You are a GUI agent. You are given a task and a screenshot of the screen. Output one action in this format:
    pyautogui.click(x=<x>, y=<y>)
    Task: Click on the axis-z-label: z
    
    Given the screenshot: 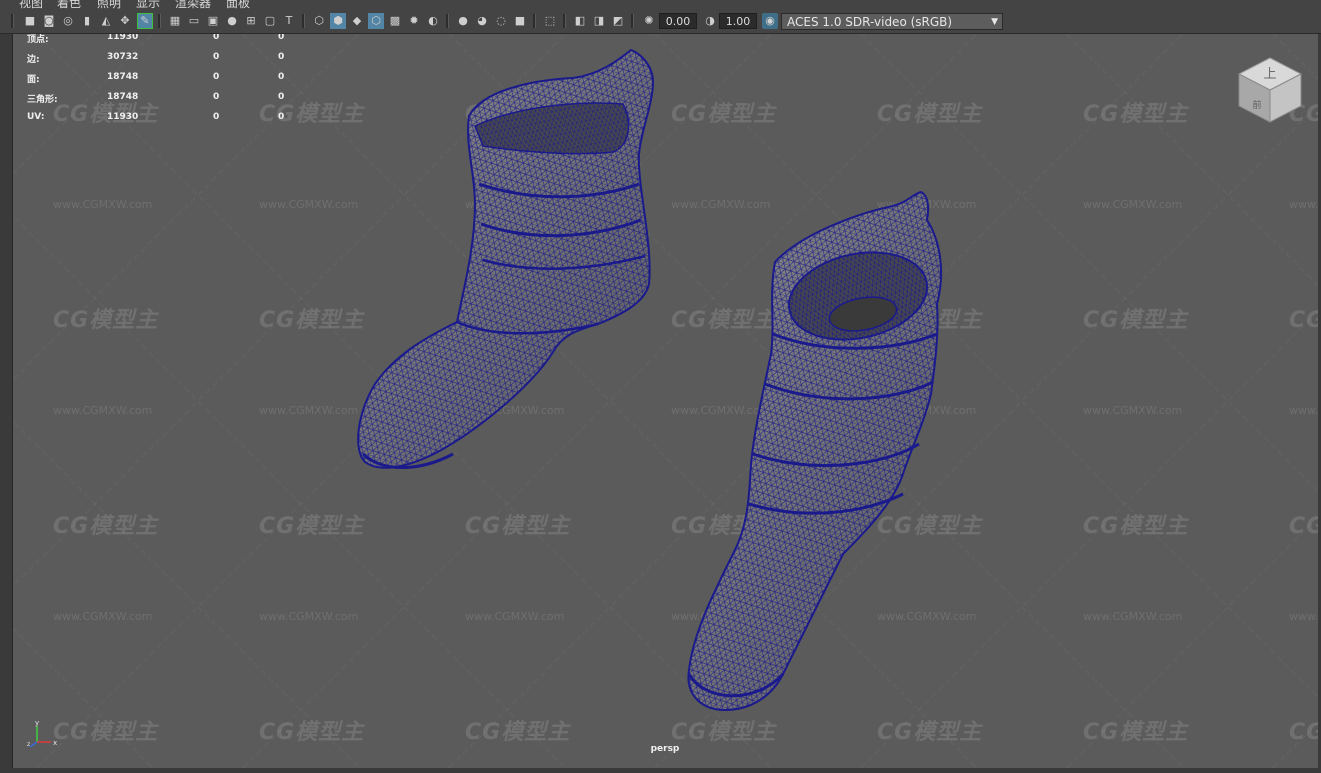 What is the action you would take?
    pyautogui.click(x=28, y=744)
    